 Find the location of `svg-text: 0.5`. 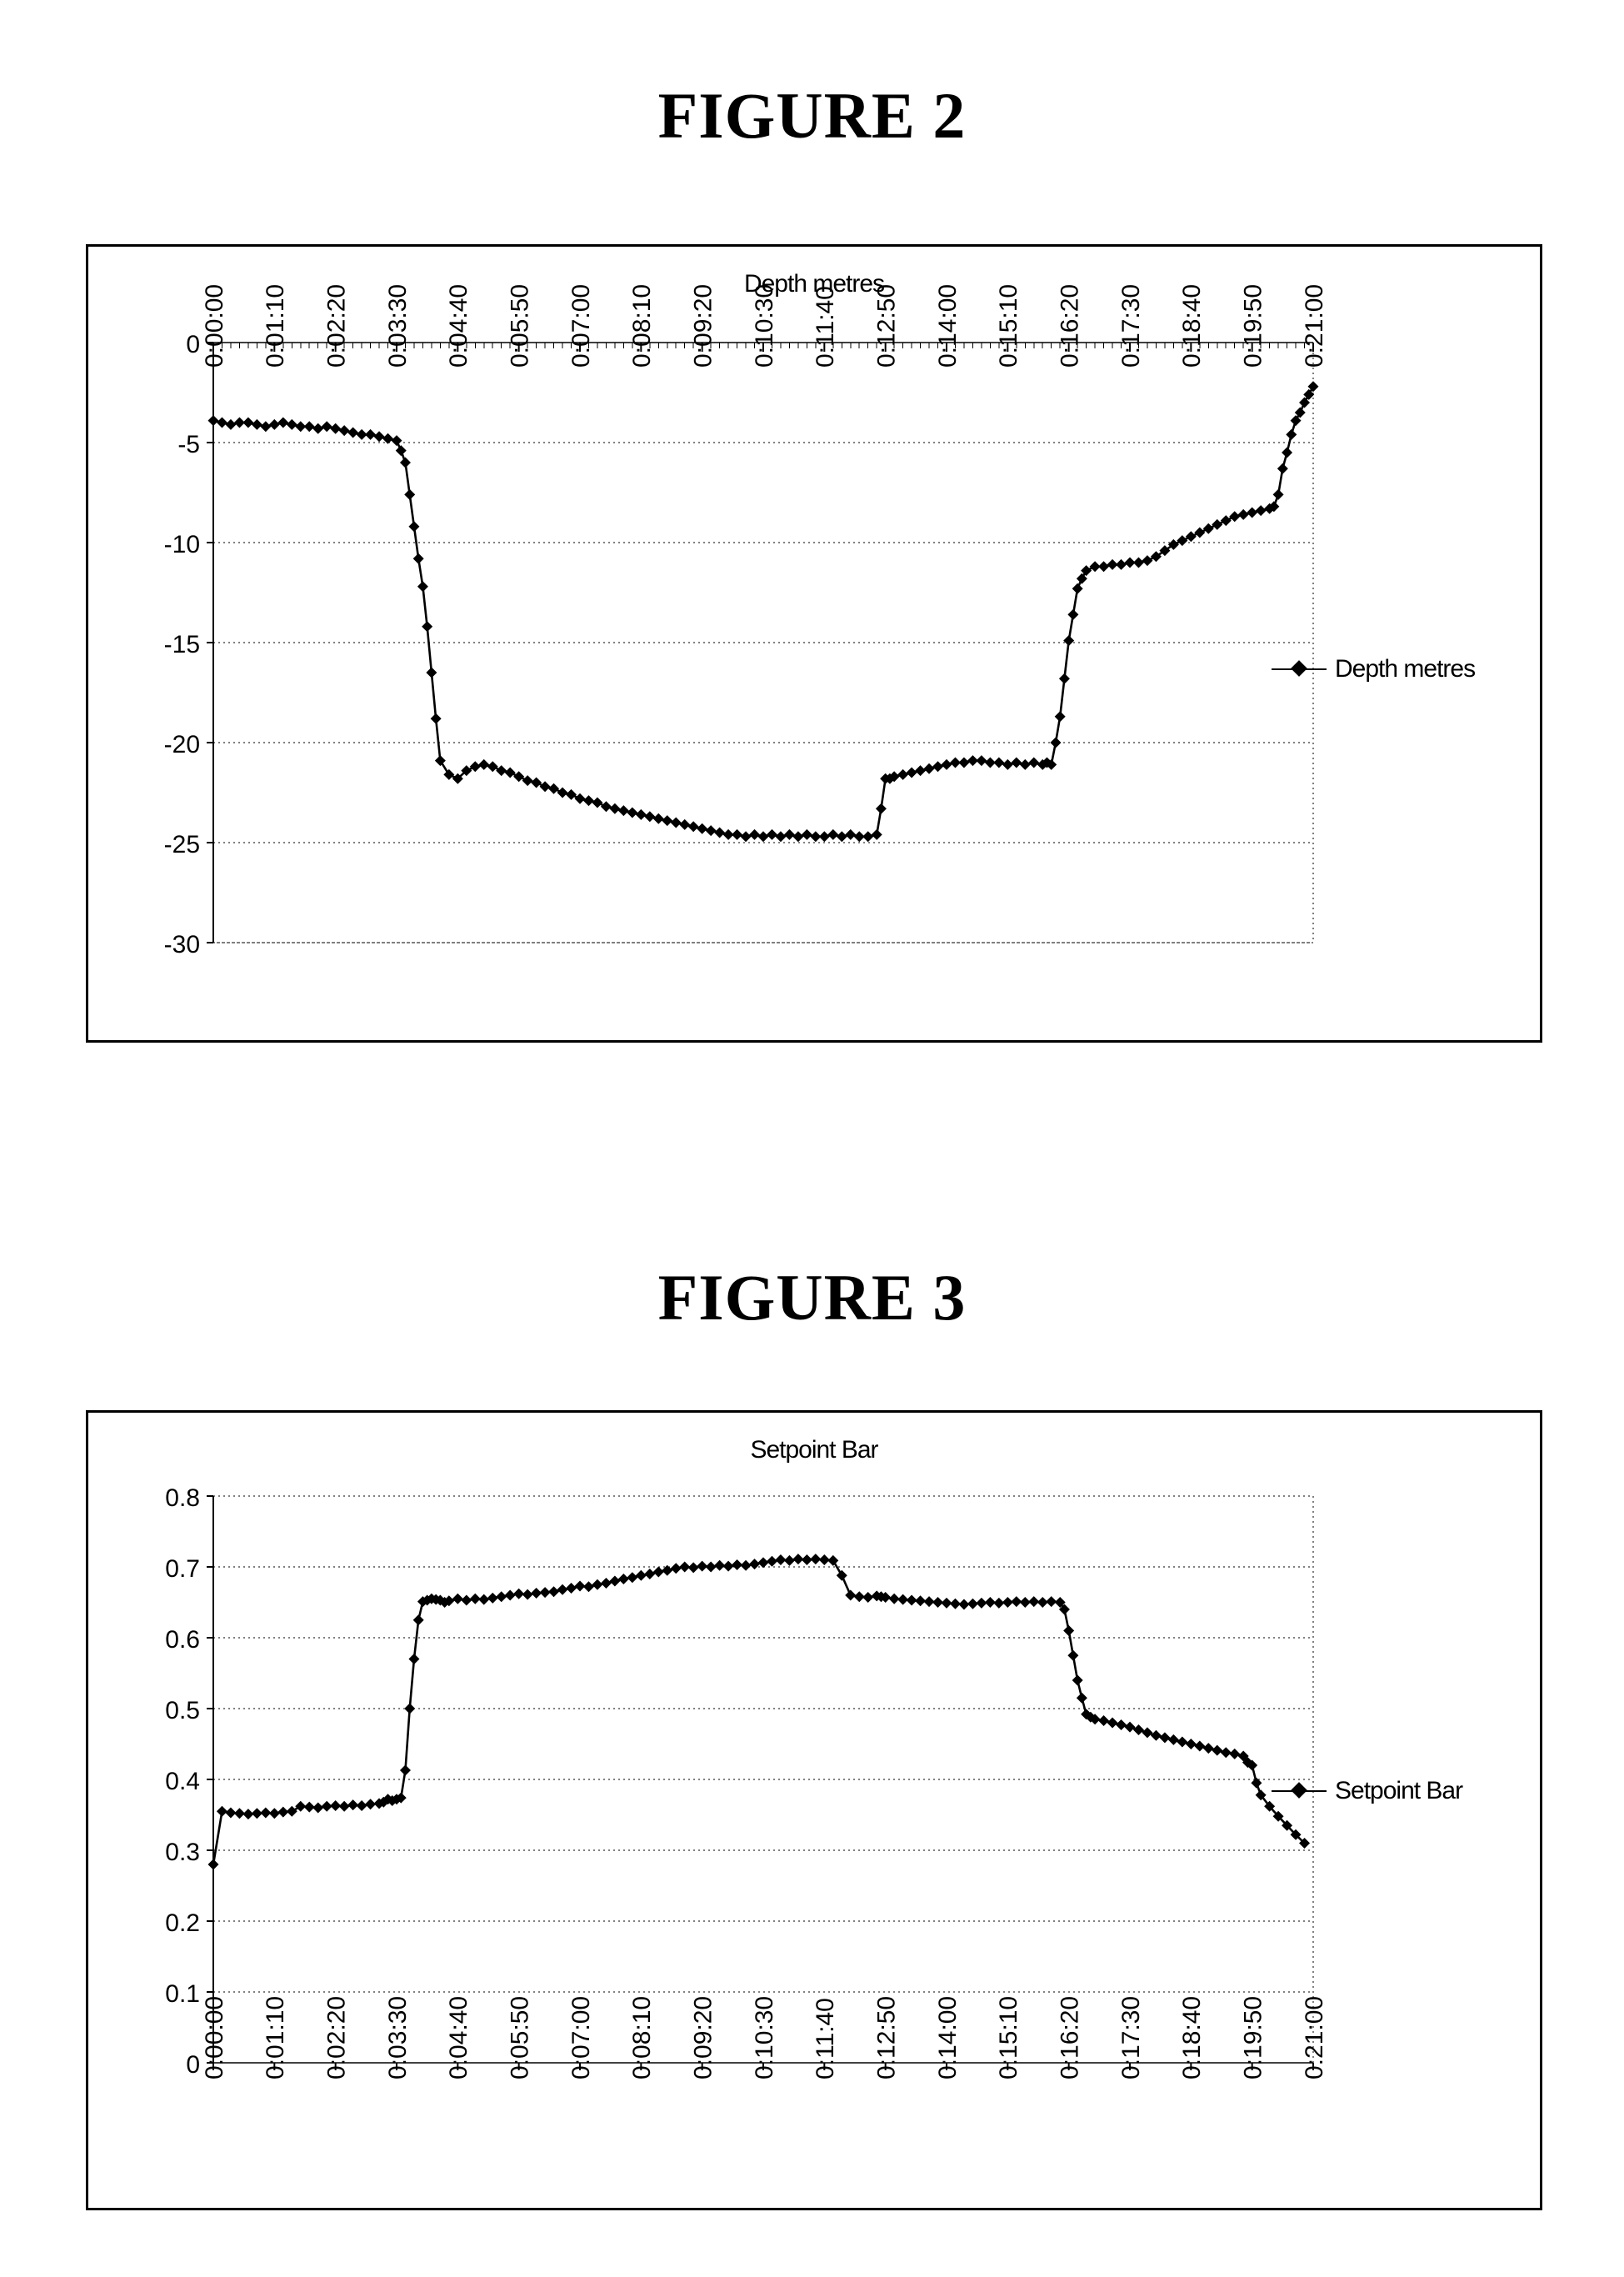

svg-text: 0.5 is located at coordinates (182, 1711).